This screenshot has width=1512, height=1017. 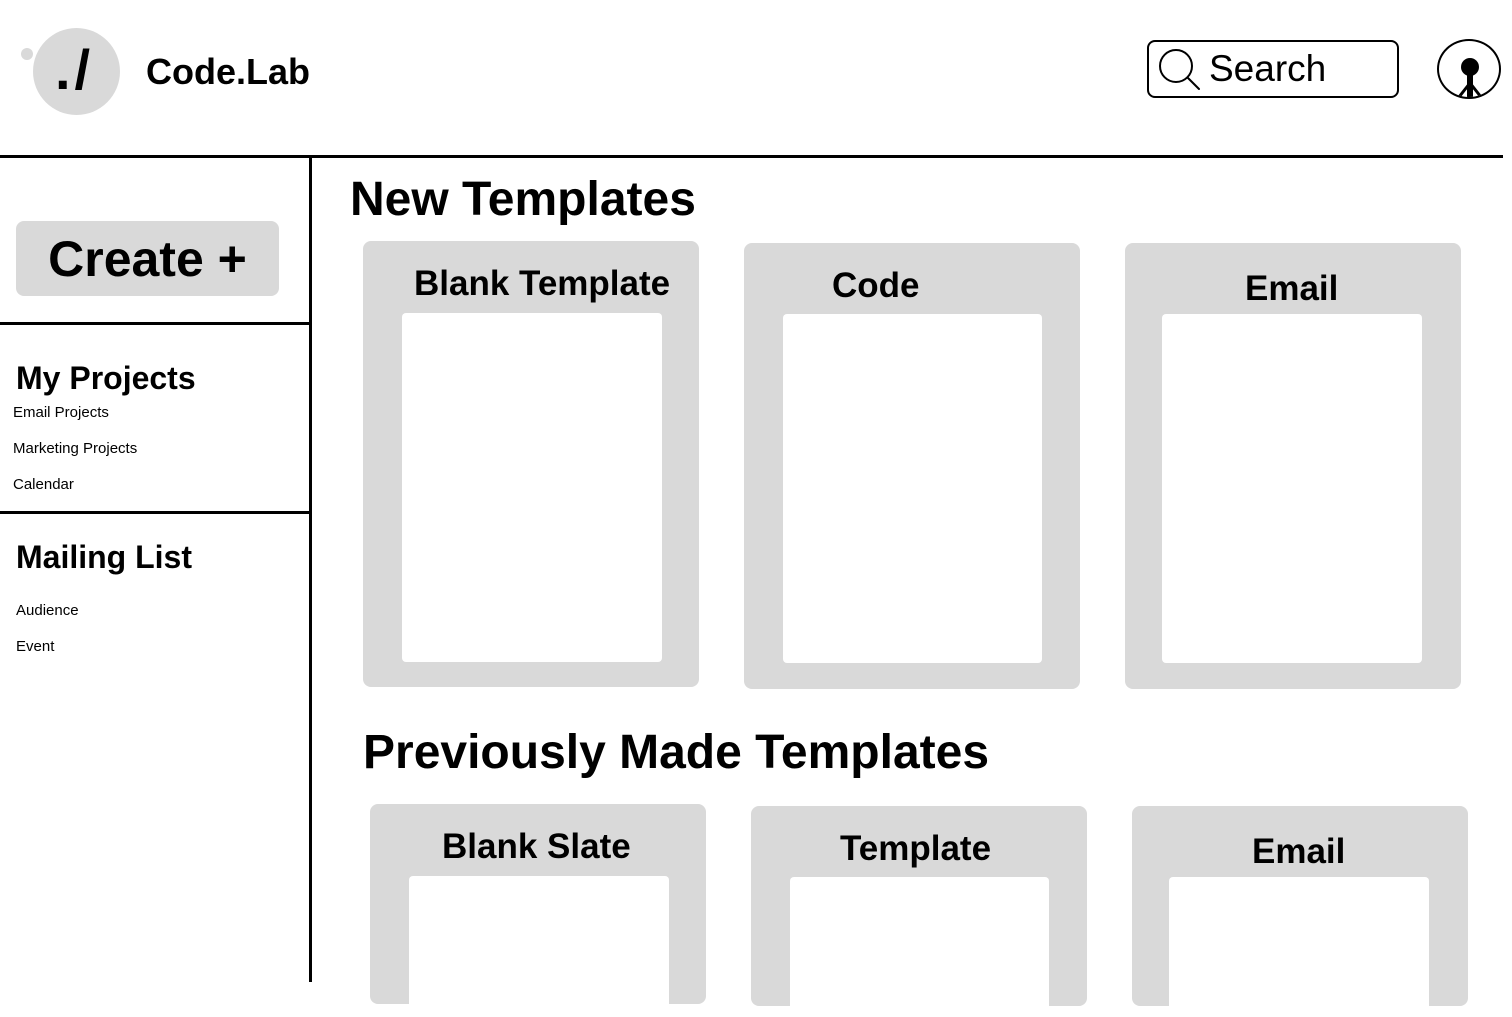 What do you see at coordinates (523, 199) in the screenshot?
I see `new-templates-title: New Templates` at bounding box center [523, 199].